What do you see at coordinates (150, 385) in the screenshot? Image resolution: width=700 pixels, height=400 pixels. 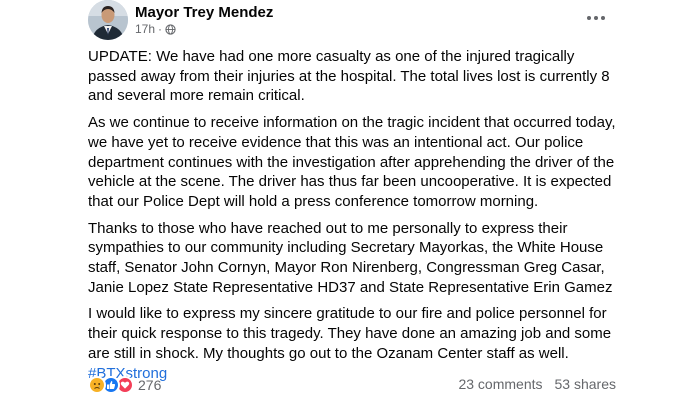 I see `reaction-count: 276` at bounding box center [150, 385].